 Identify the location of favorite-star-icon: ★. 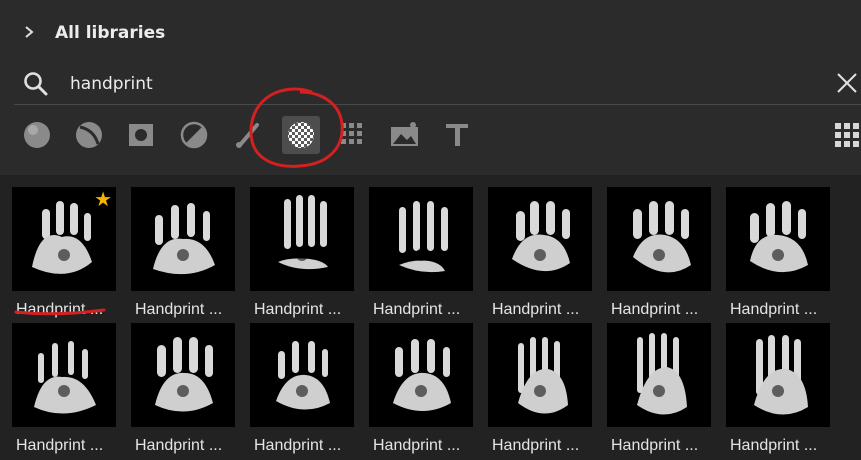
(103, 199).